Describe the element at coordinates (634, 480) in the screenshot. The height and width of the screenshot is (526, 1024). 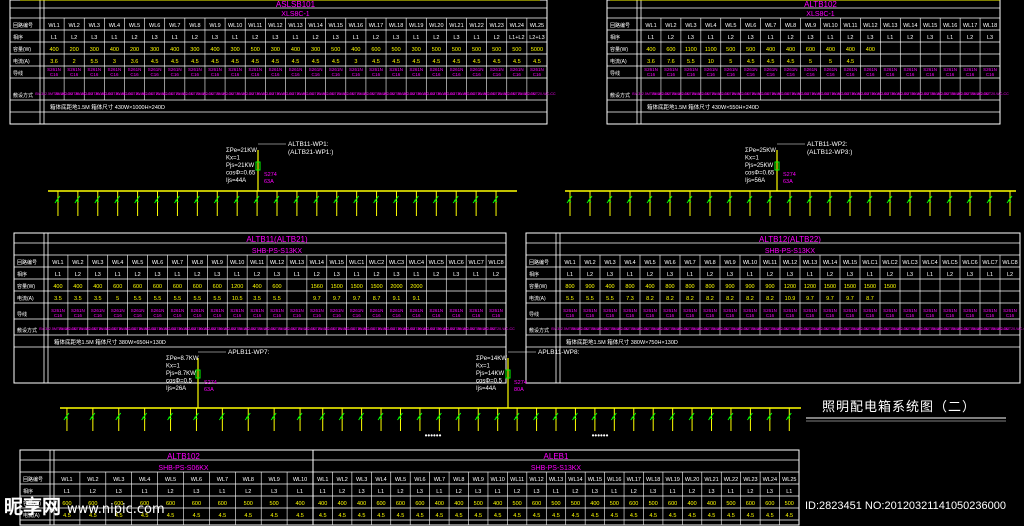
I see `circuit-id: WL17` at that location.